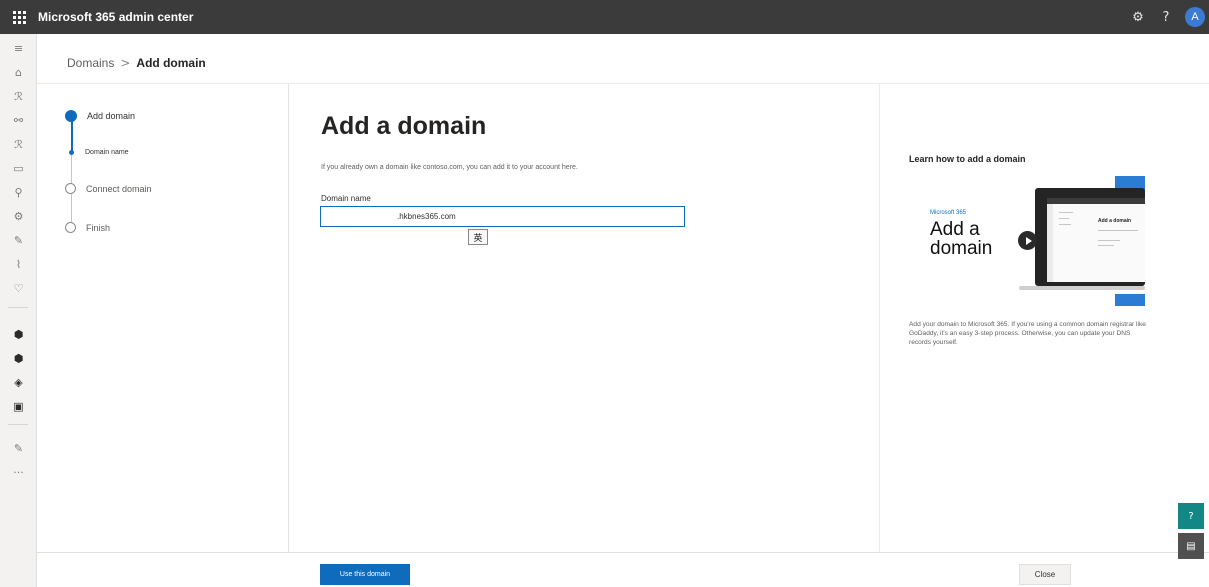 This screenshot has height=587, width=1209. I want to click on breadcrumb-domains-link: Domains, so click(90, 63).